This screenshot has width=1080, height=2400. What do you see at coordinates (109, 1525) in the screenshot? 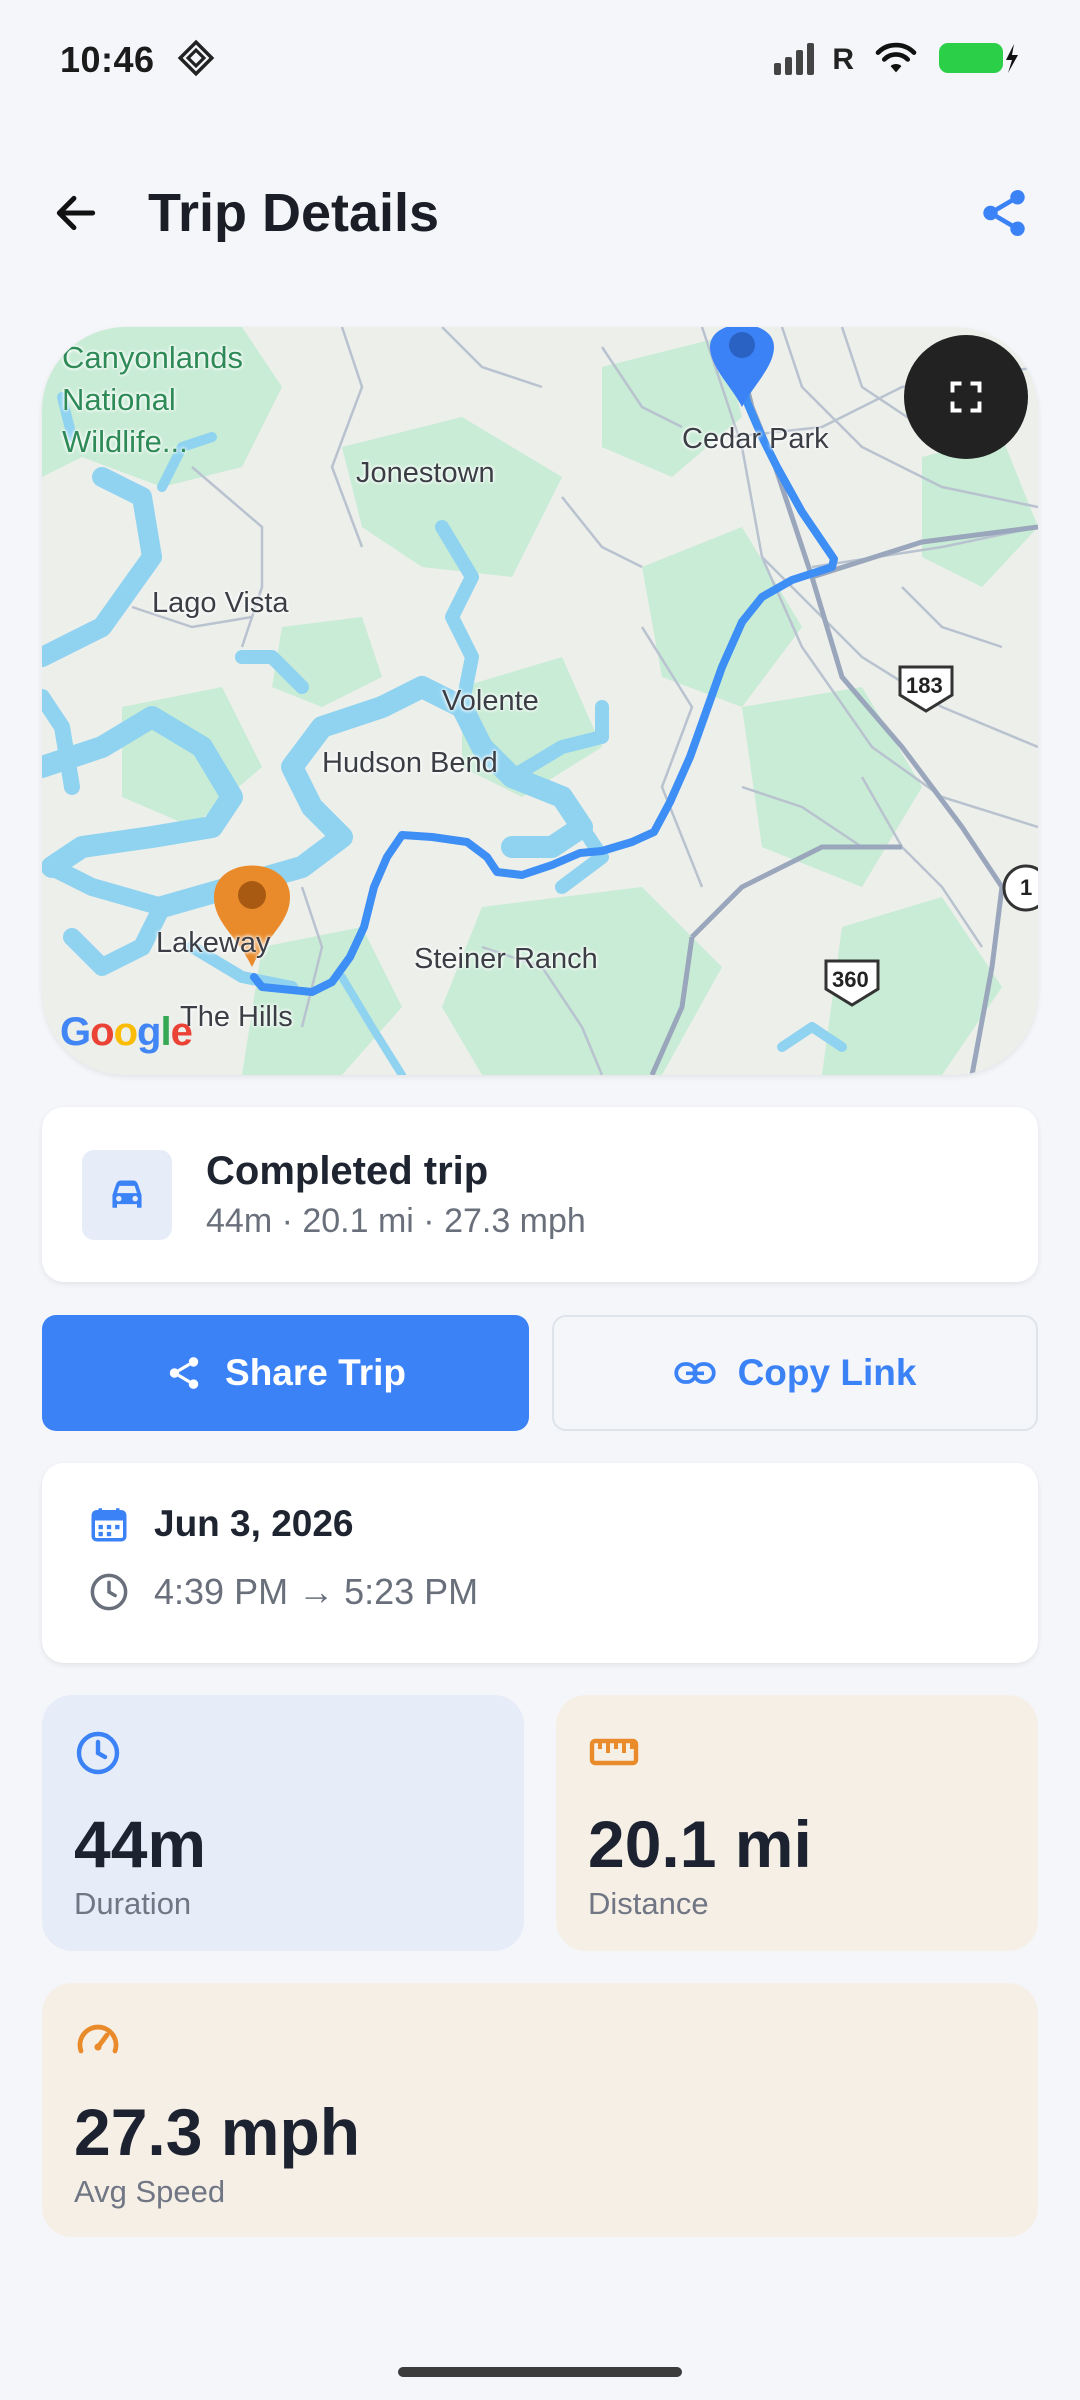
I see `calendar-icon` at bounding box center [109, 1525].